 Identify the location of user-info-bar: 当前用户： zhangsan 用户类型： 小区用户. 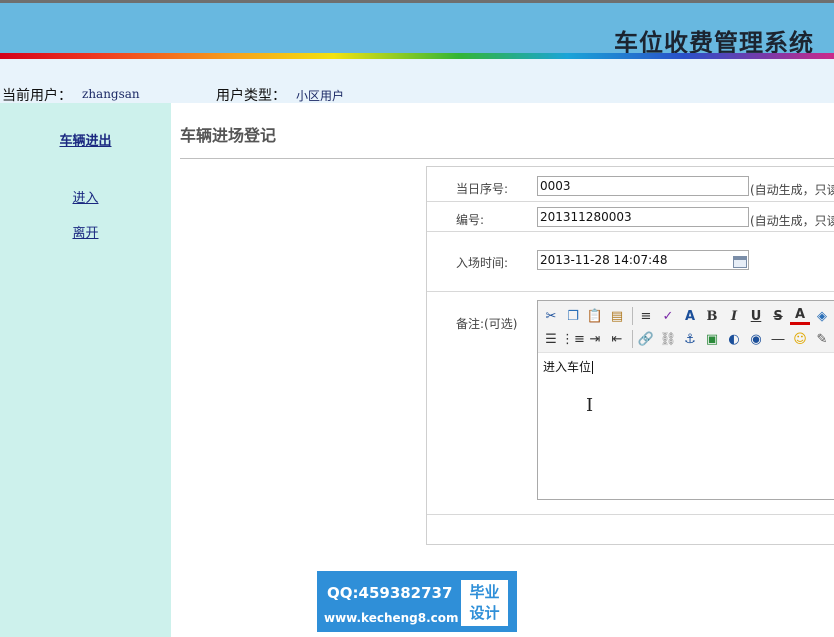
(417, 81).